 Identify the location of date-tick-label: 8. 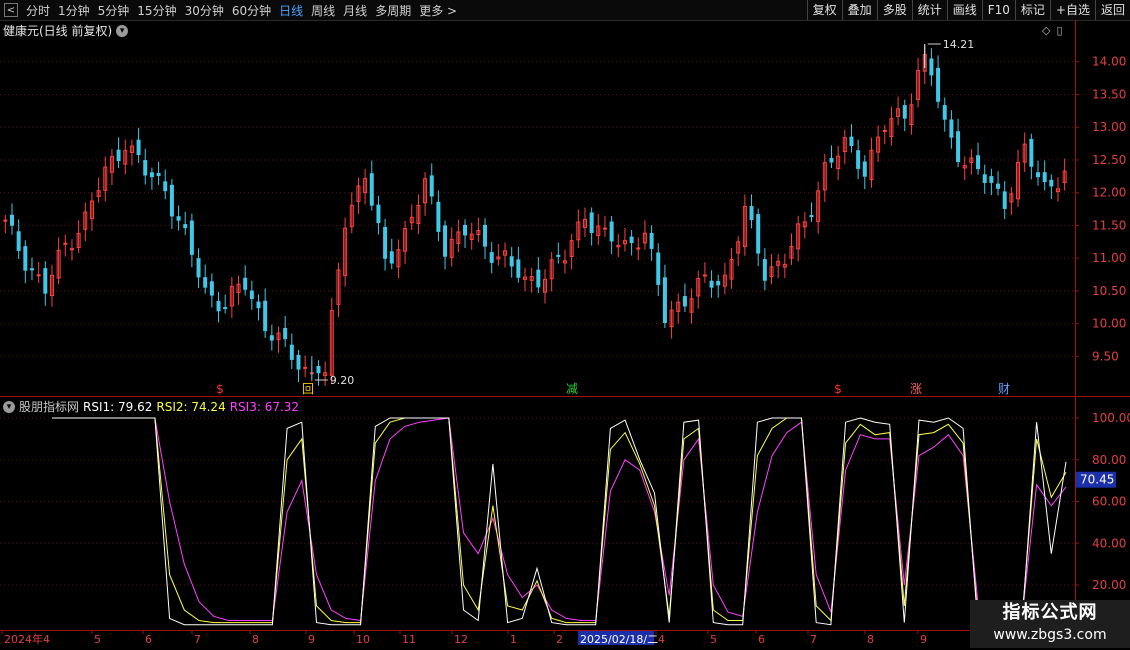
(870, 639).